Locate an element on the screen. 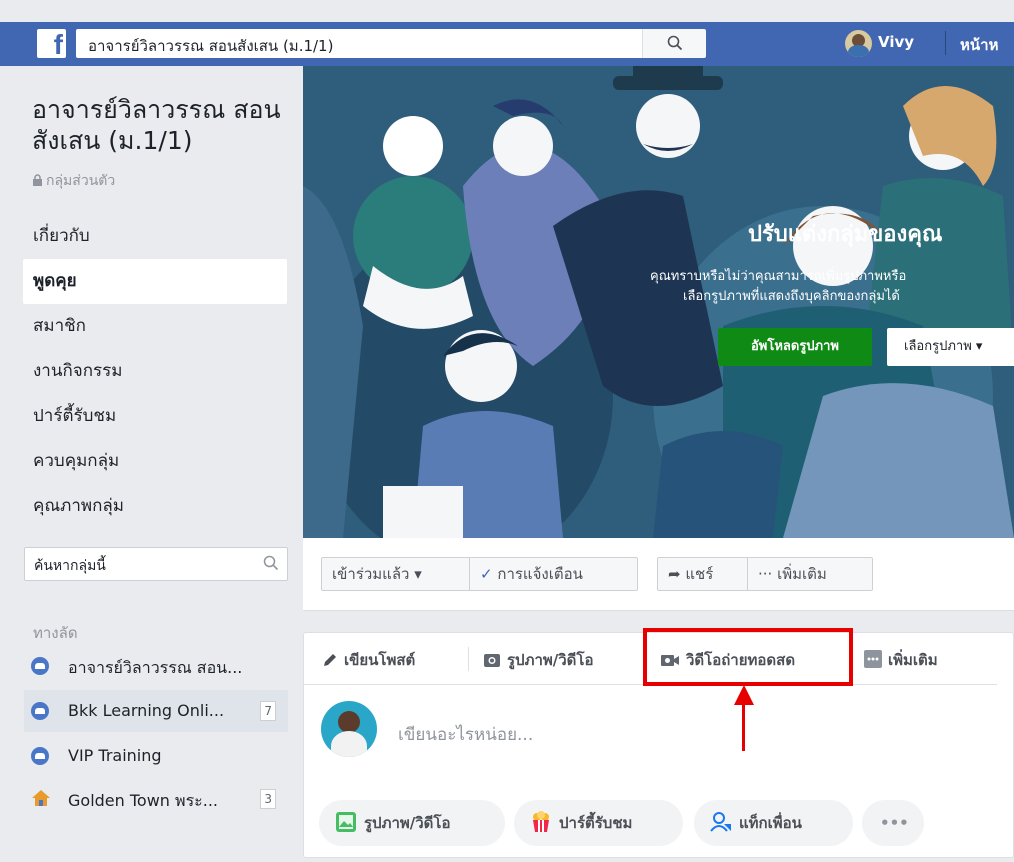 The height and width of the screenshot is (862, 1014). more-button: ··· เพิ่มเติม is located at coordinates (810, 574).